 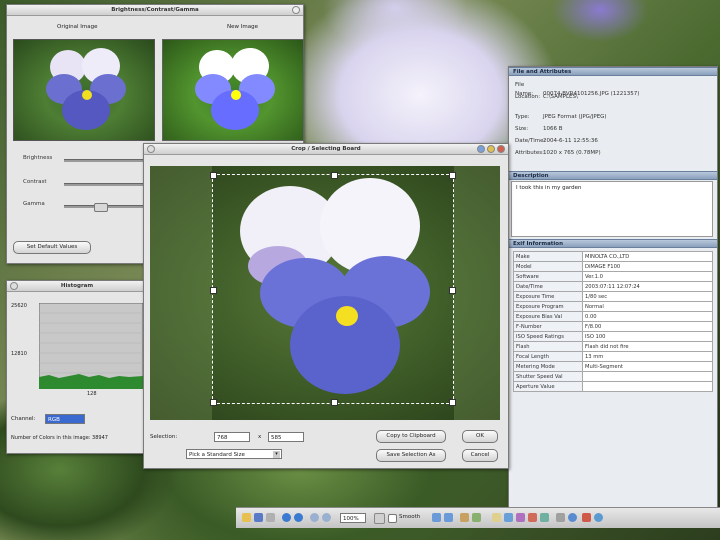 I want to click on exif-row: ISO Speed Ratings ISO 100, so click(x=613, y=336).